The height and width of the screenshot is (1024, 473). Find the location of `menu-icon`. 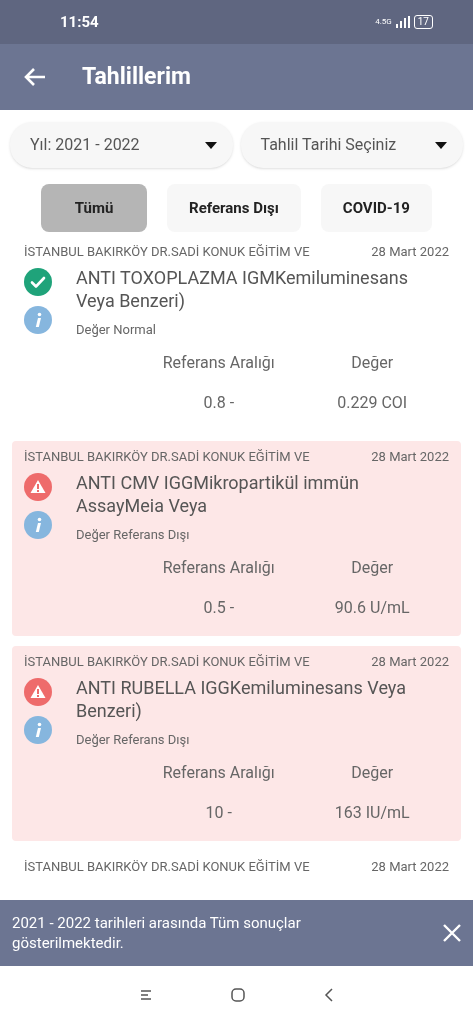

menu-icon is located at coordinates (145, 995).